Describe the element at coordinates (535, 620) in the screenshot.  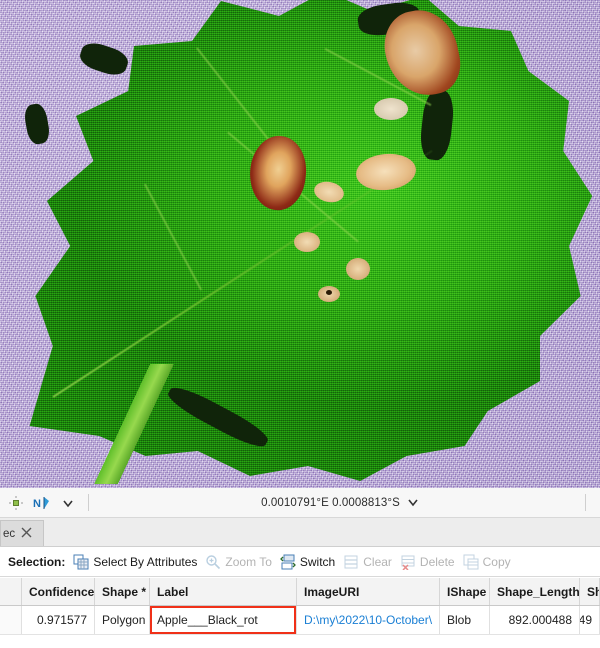
I see `cell-shape-length: 892.000488` at that location.